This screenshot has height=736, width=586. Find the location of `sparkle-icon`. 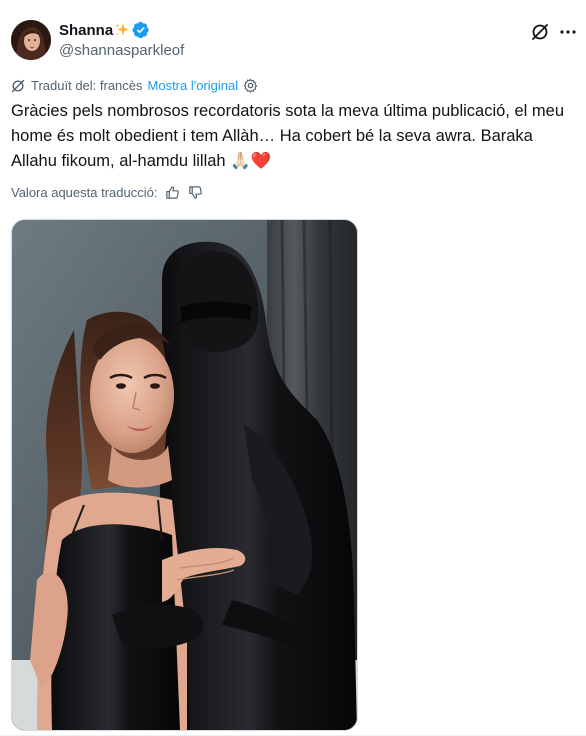

sparkle-icon is located at coordinates (122, 30).